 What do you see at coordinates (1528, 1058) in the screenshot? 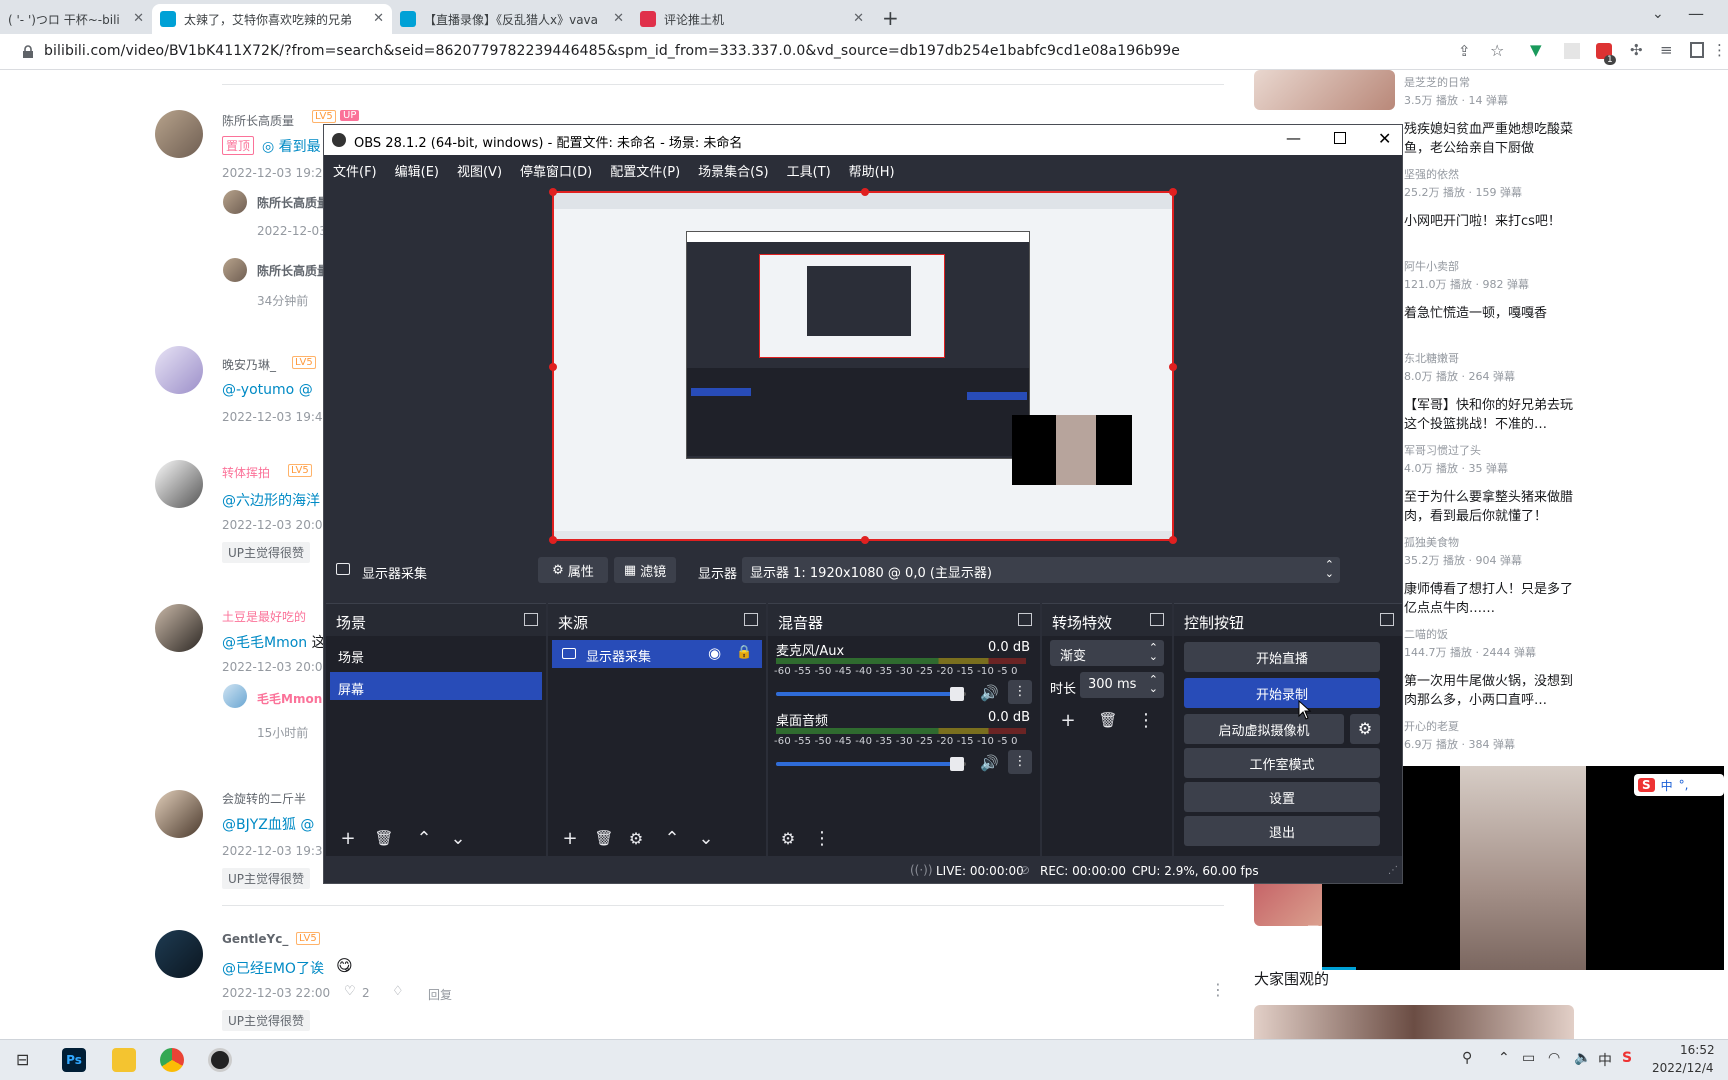
I see `battery-icon: ▭` at bounding box center [1528, 1058].